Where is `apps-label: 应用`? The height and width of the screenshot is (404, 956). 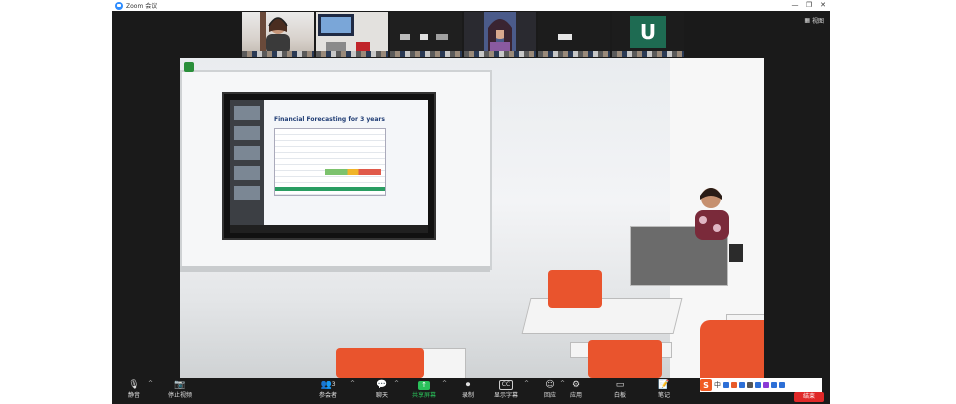 apps-label: 应用 is located at coordinates (575, 395).